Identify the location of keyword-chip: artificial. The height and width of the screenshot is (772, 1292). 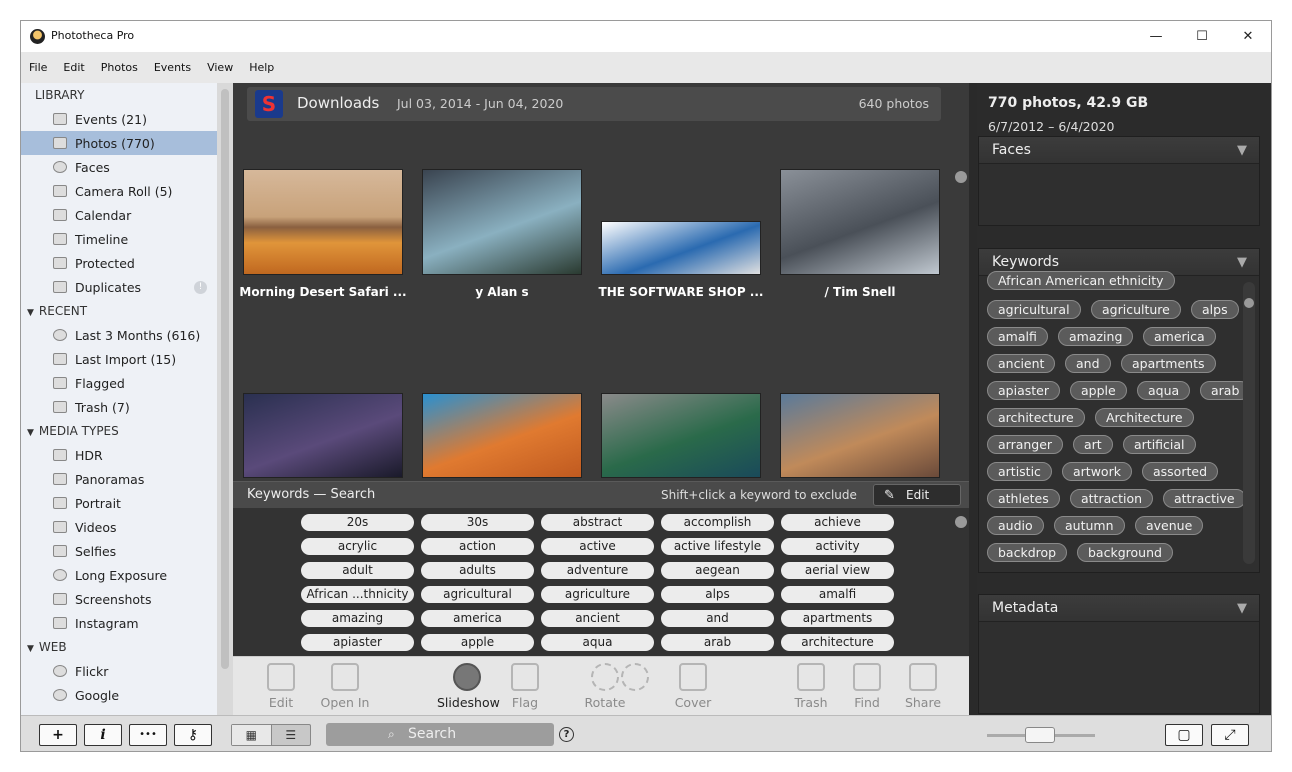
(1159, 444).